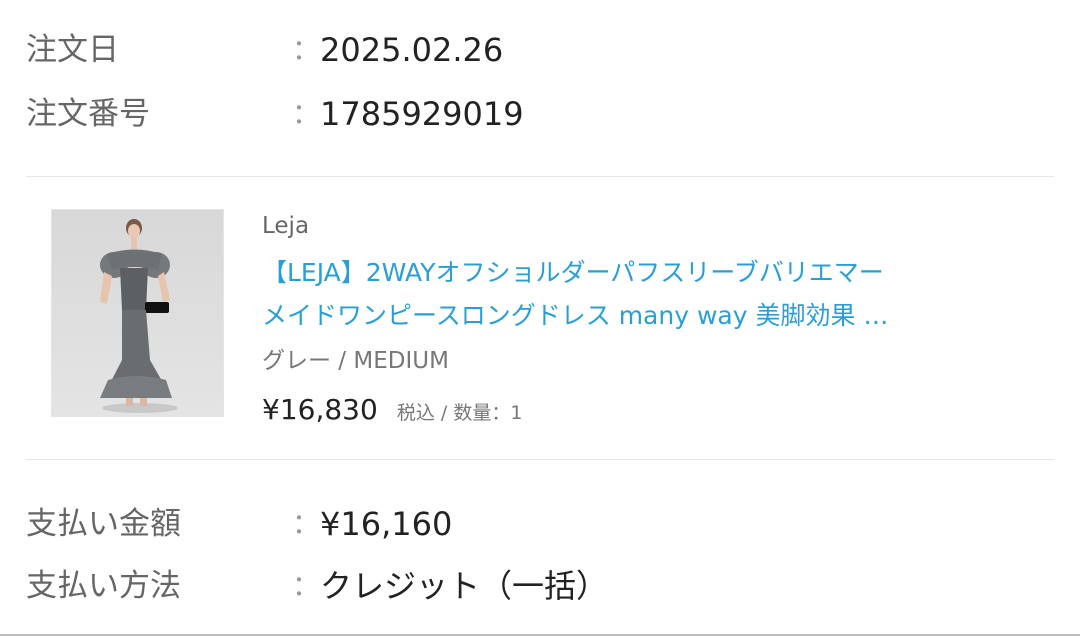  I want to click on order-number-colon: ：, so click(306, 113).